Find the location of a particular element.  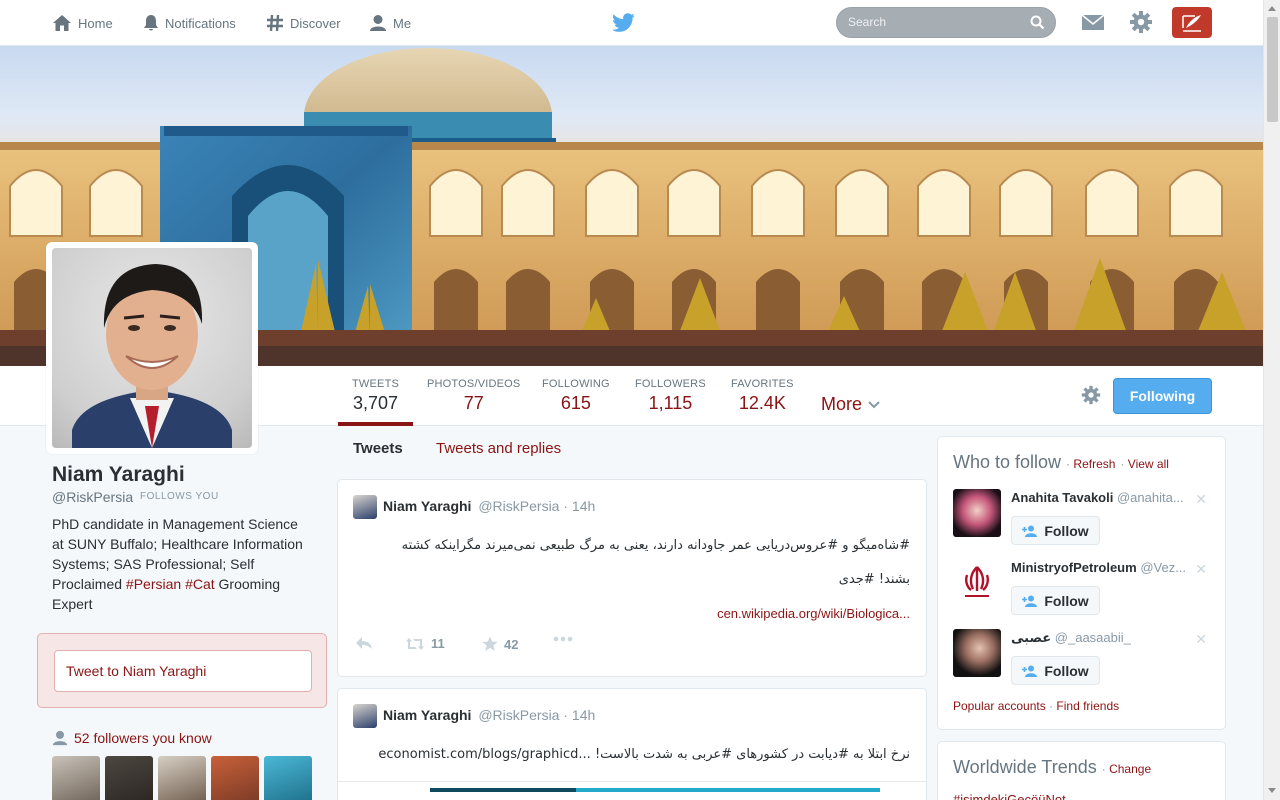

profile-avatar is located at coordinates (152, 348).